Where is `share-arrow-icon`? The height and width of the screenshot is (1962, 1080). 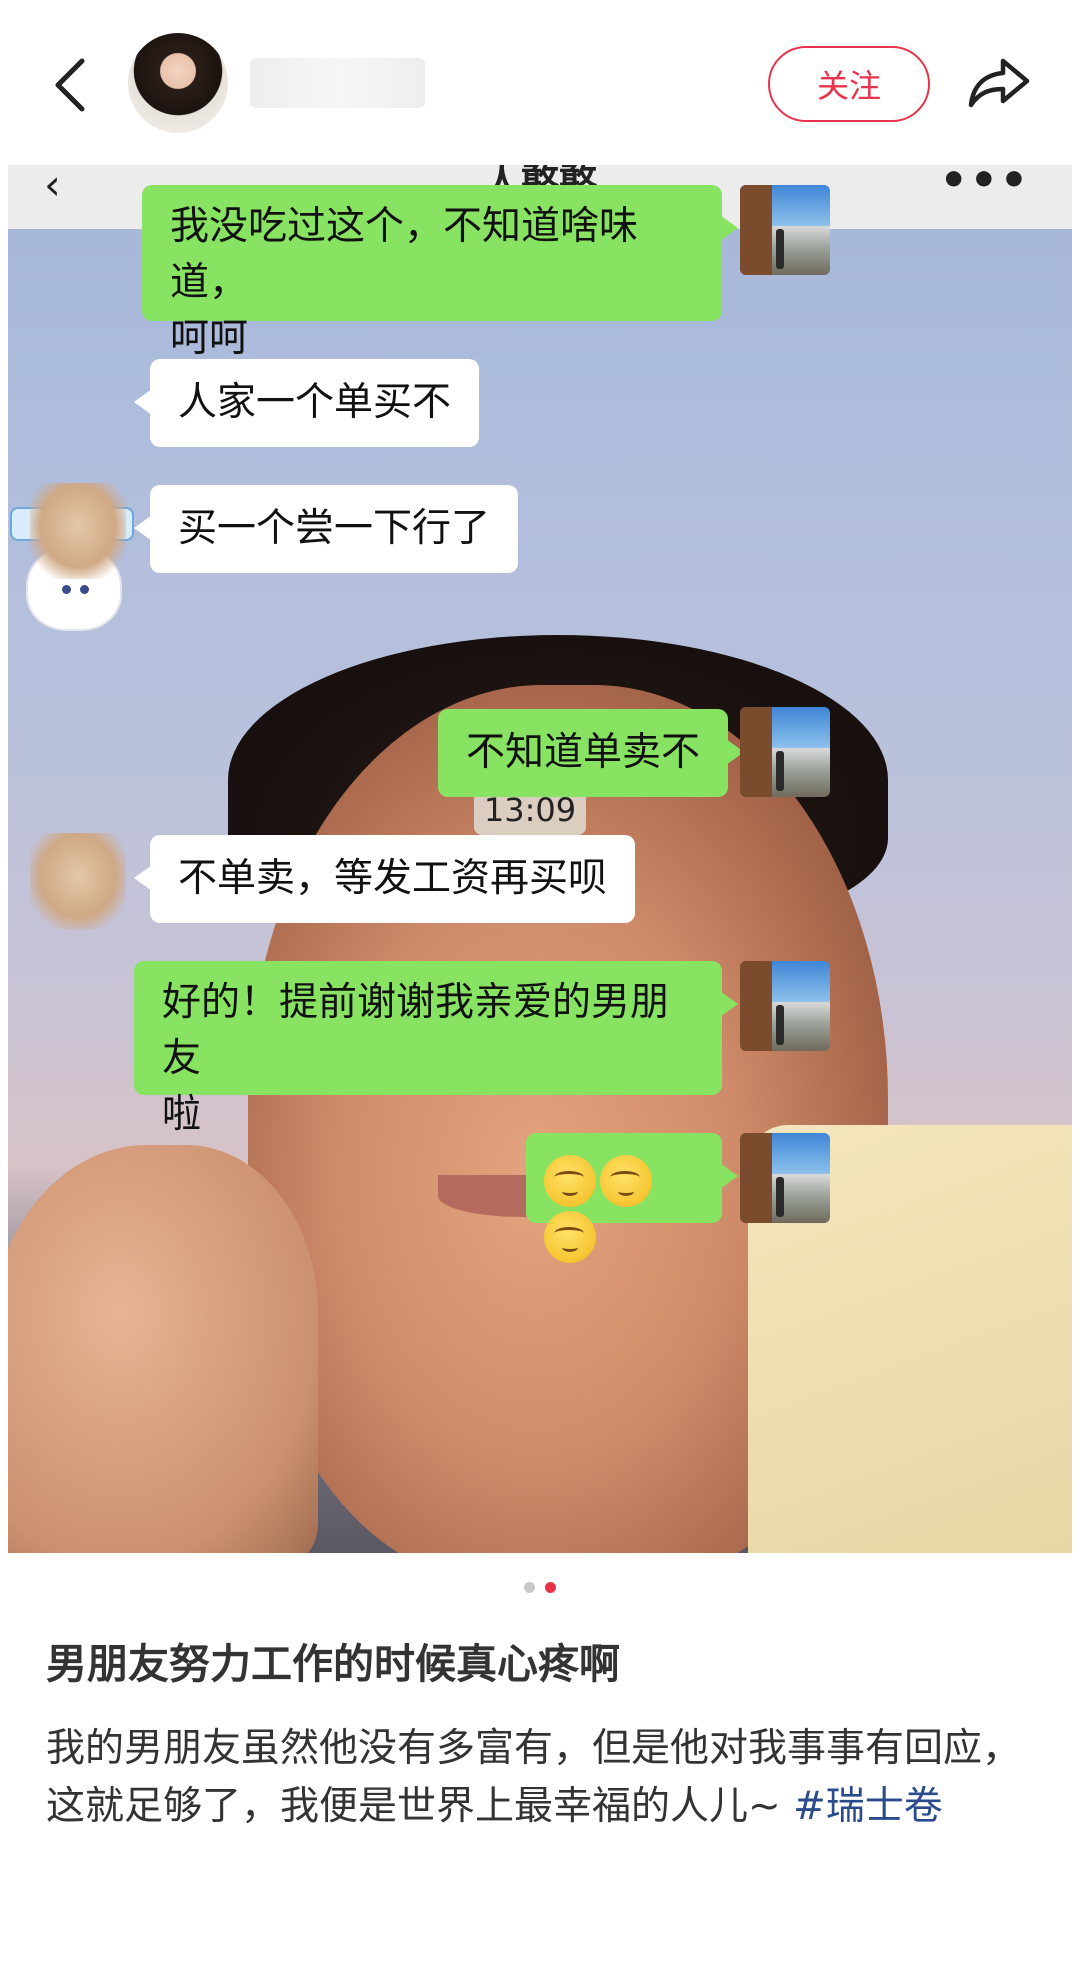
share-arrow-icon is located at coordinates (999, 83).